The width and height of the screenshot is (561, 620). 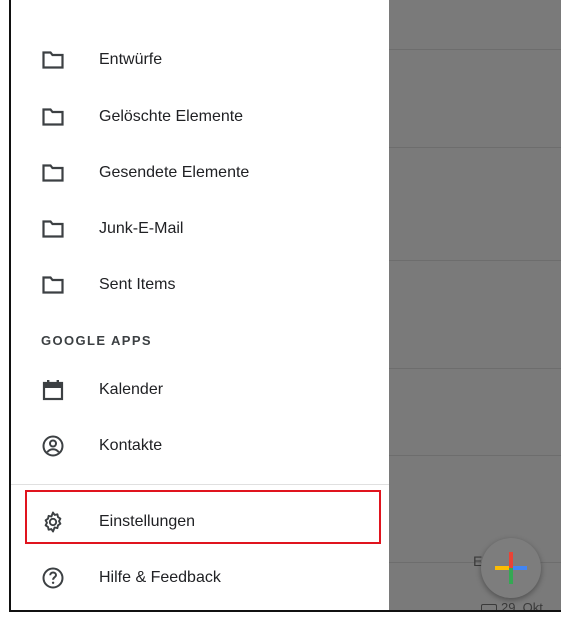 I want to click on drawer-item-junk-e-mail: Junk-E-Mail, so click(x=200, y=229).